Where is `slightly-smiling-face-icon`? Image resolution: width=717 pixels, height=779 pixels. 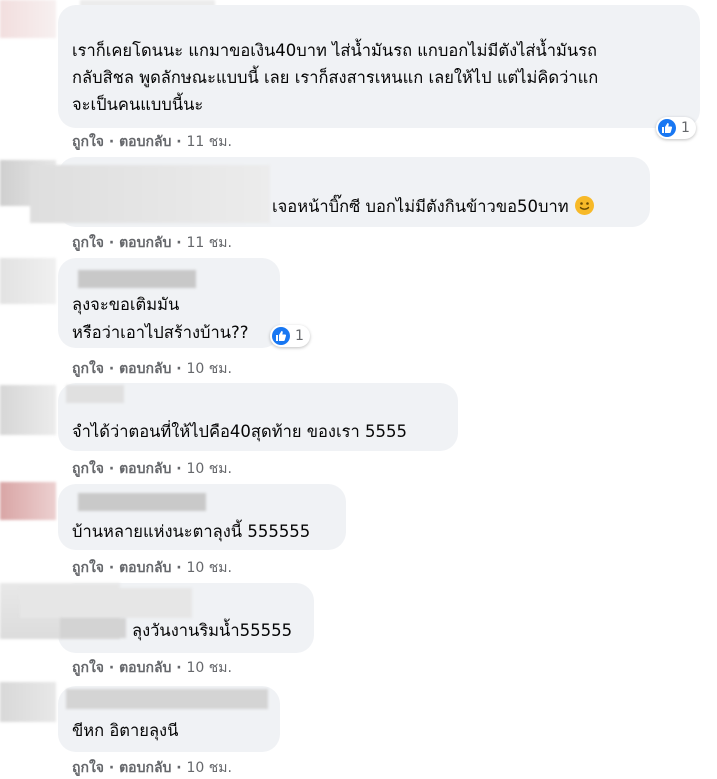
slightly-smiling-face-icon is located at coordinates (584, 205).